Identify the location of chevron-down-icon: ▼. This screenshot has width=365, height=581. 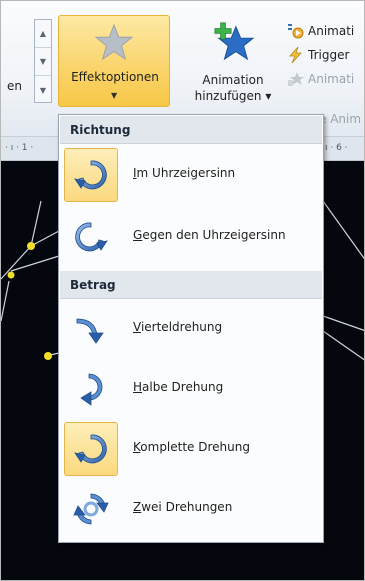
(114, 95).